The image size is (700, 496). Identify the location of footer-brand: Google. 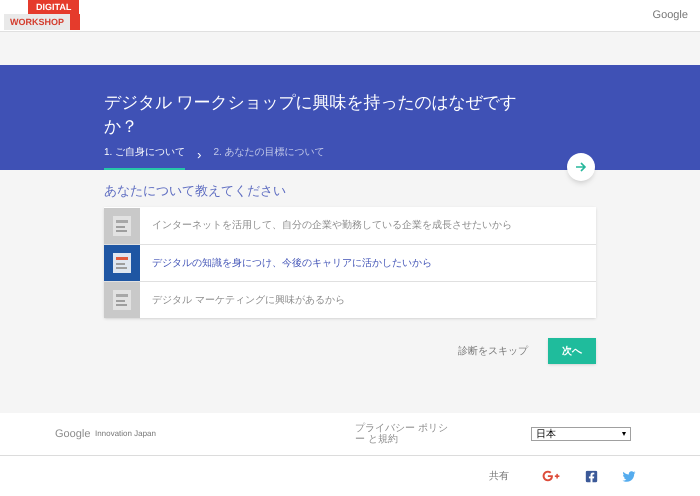
(73, 434).